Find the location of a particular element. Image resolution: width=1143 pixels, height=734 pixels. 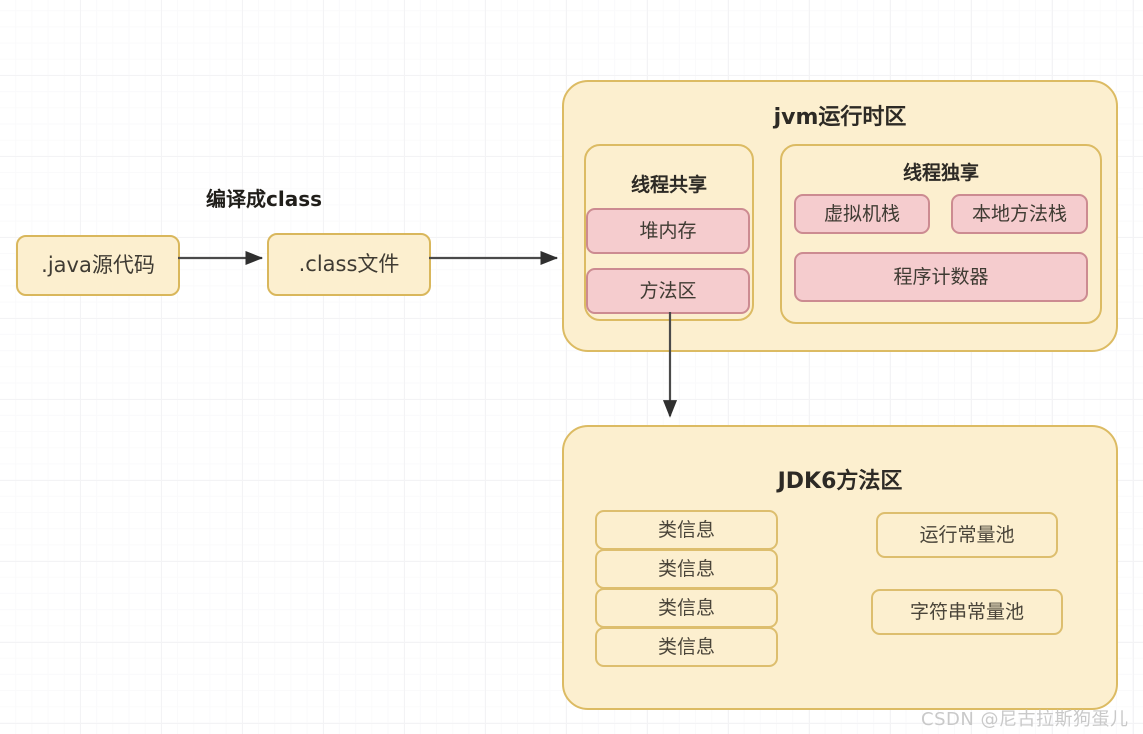

node-class-info-2: 类信息 is located at coordinates (686, 569).